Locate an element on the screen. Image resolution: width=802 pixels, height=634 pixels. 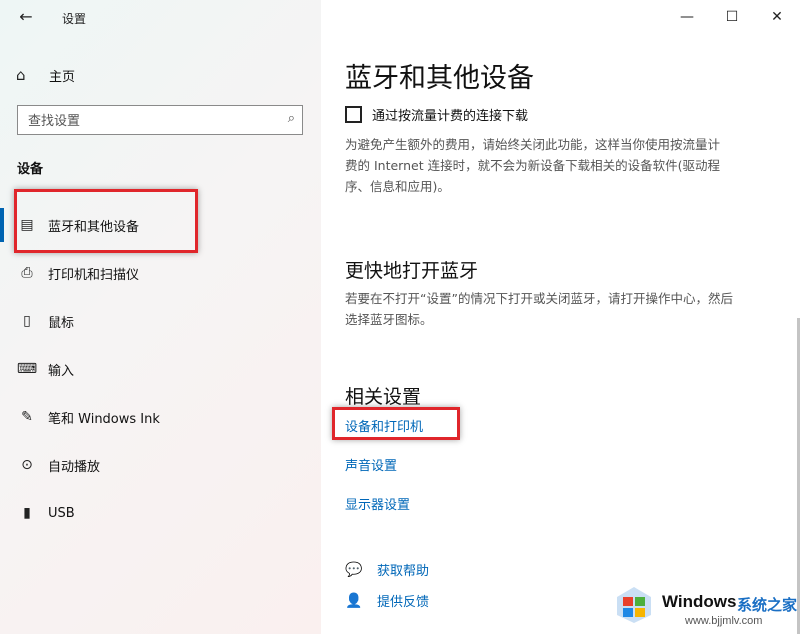
sidebar-item-mouse: ▯ 鼠标 is located at coordinates (160, 321).